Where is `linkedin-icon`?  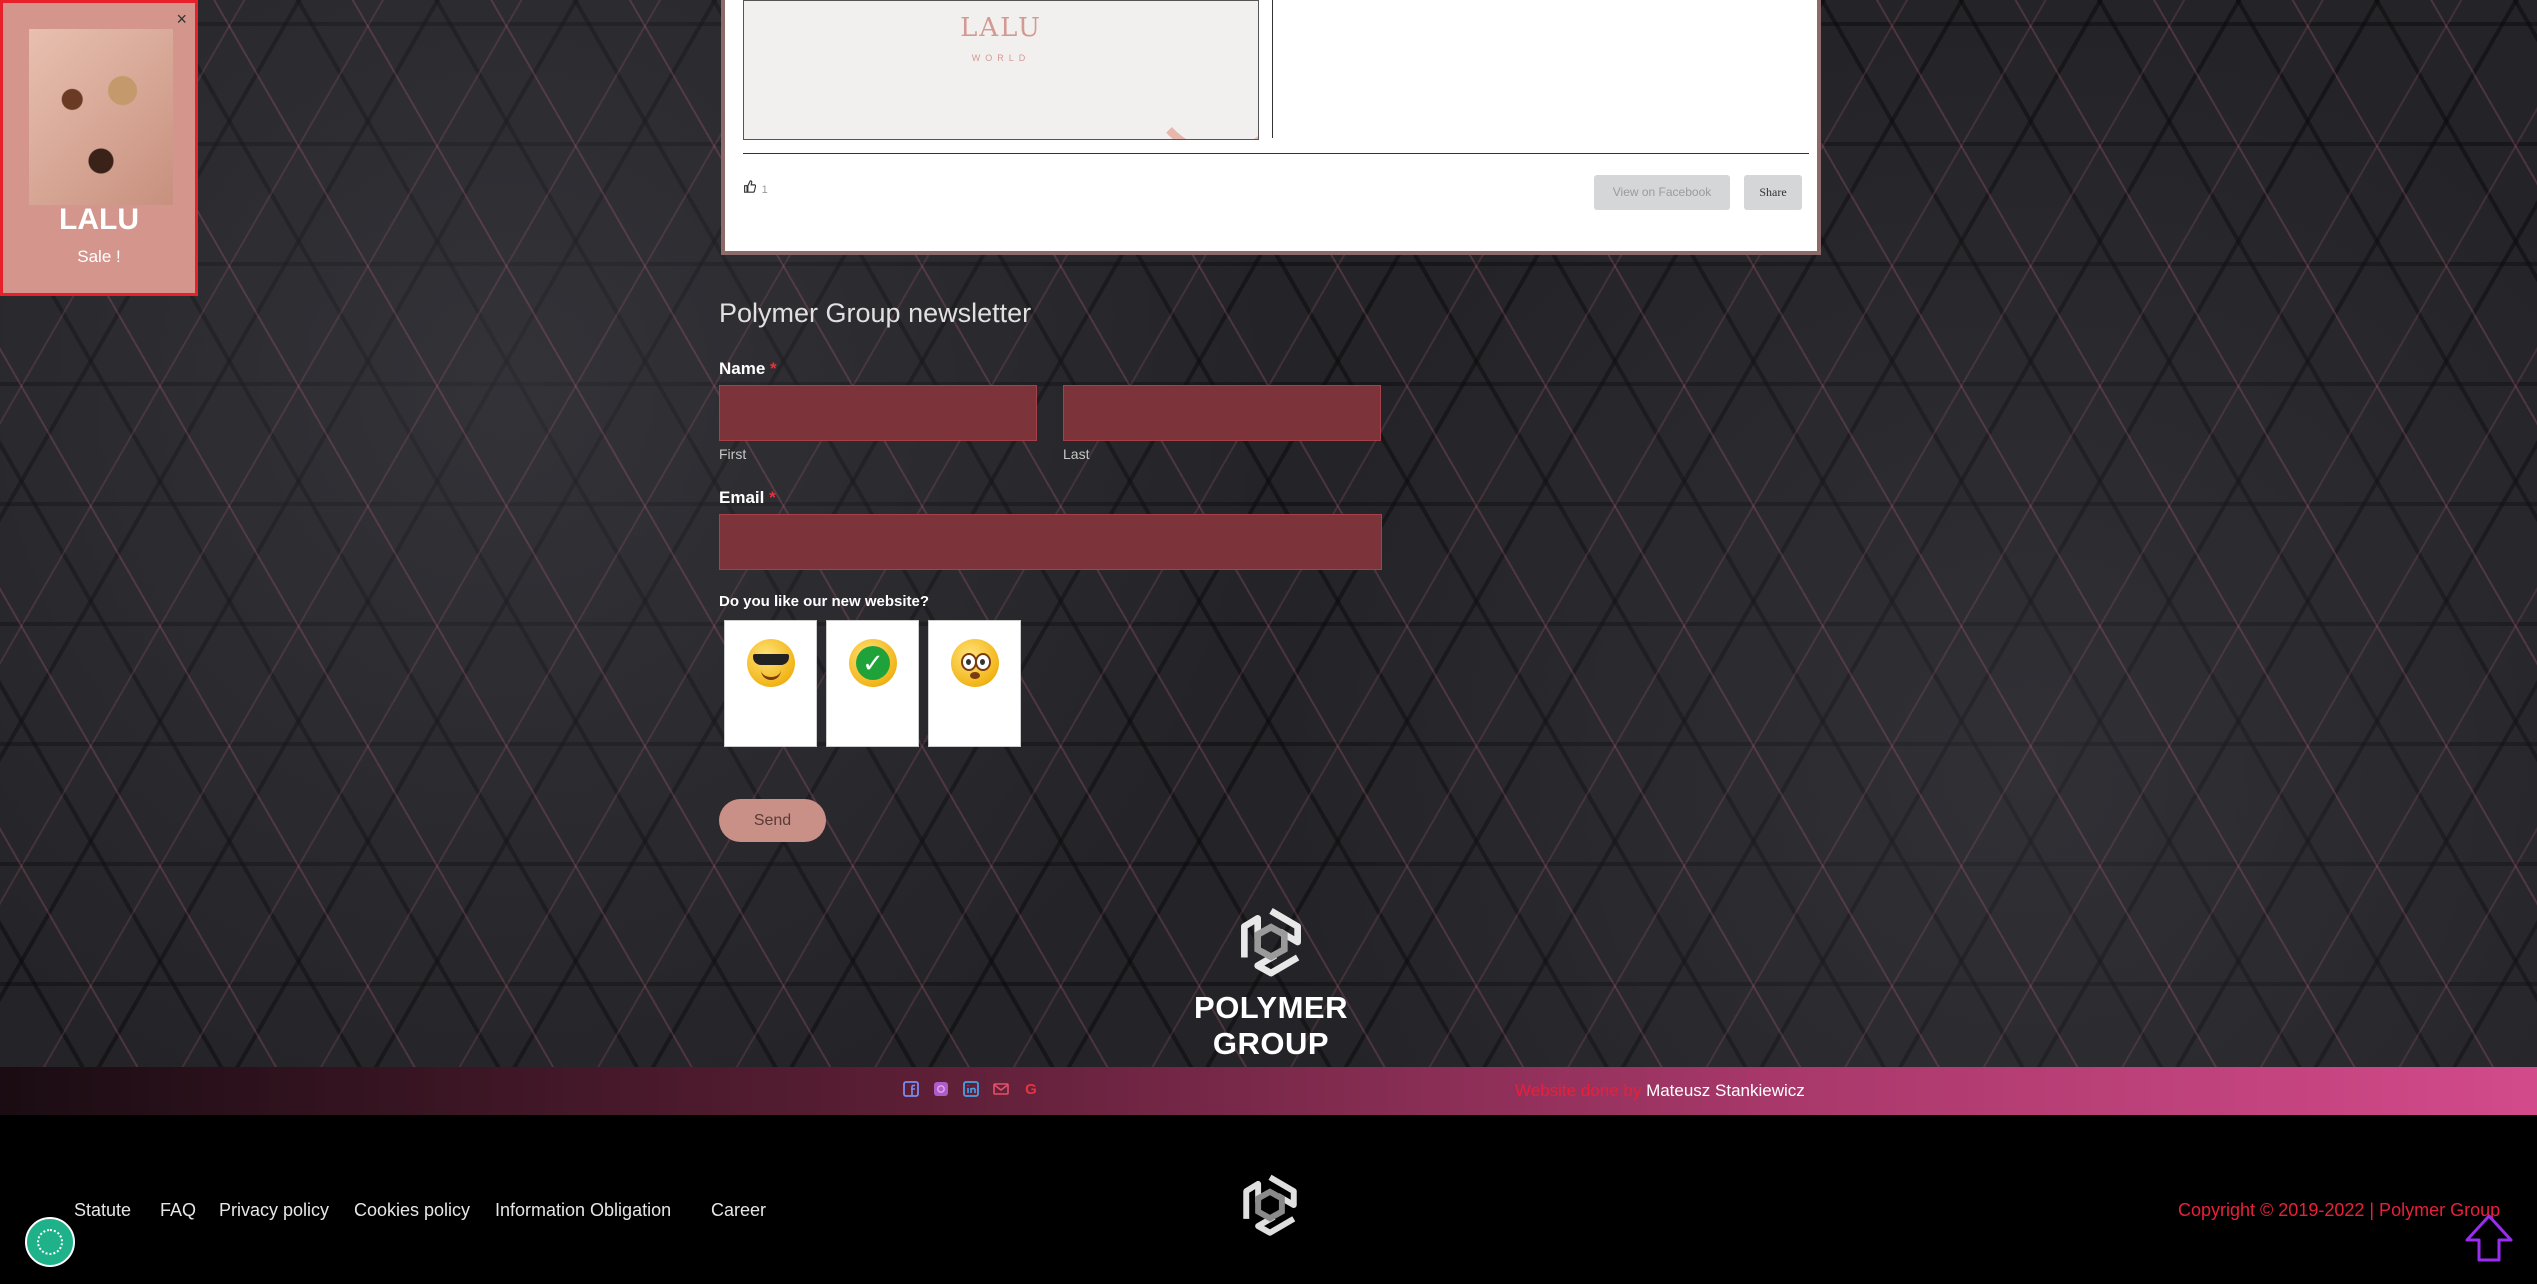
linkedin-icon is located at coordinates (971, 1090).